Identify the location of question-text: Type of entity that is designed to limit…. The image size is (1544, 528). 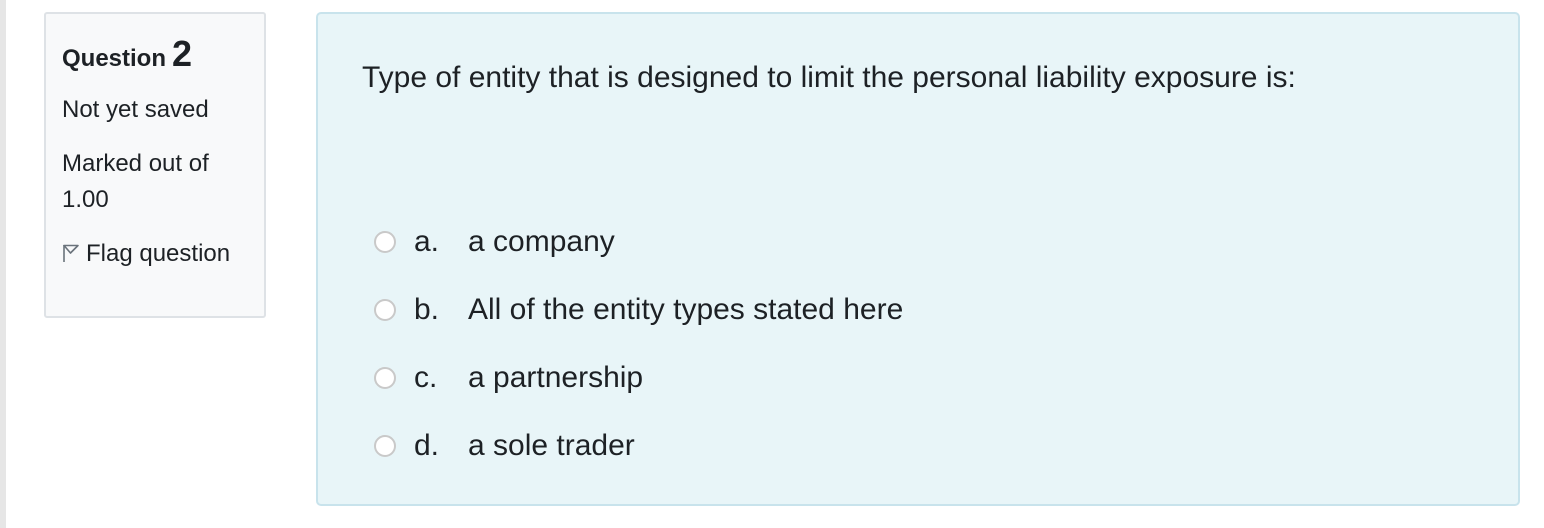
(829, 77).